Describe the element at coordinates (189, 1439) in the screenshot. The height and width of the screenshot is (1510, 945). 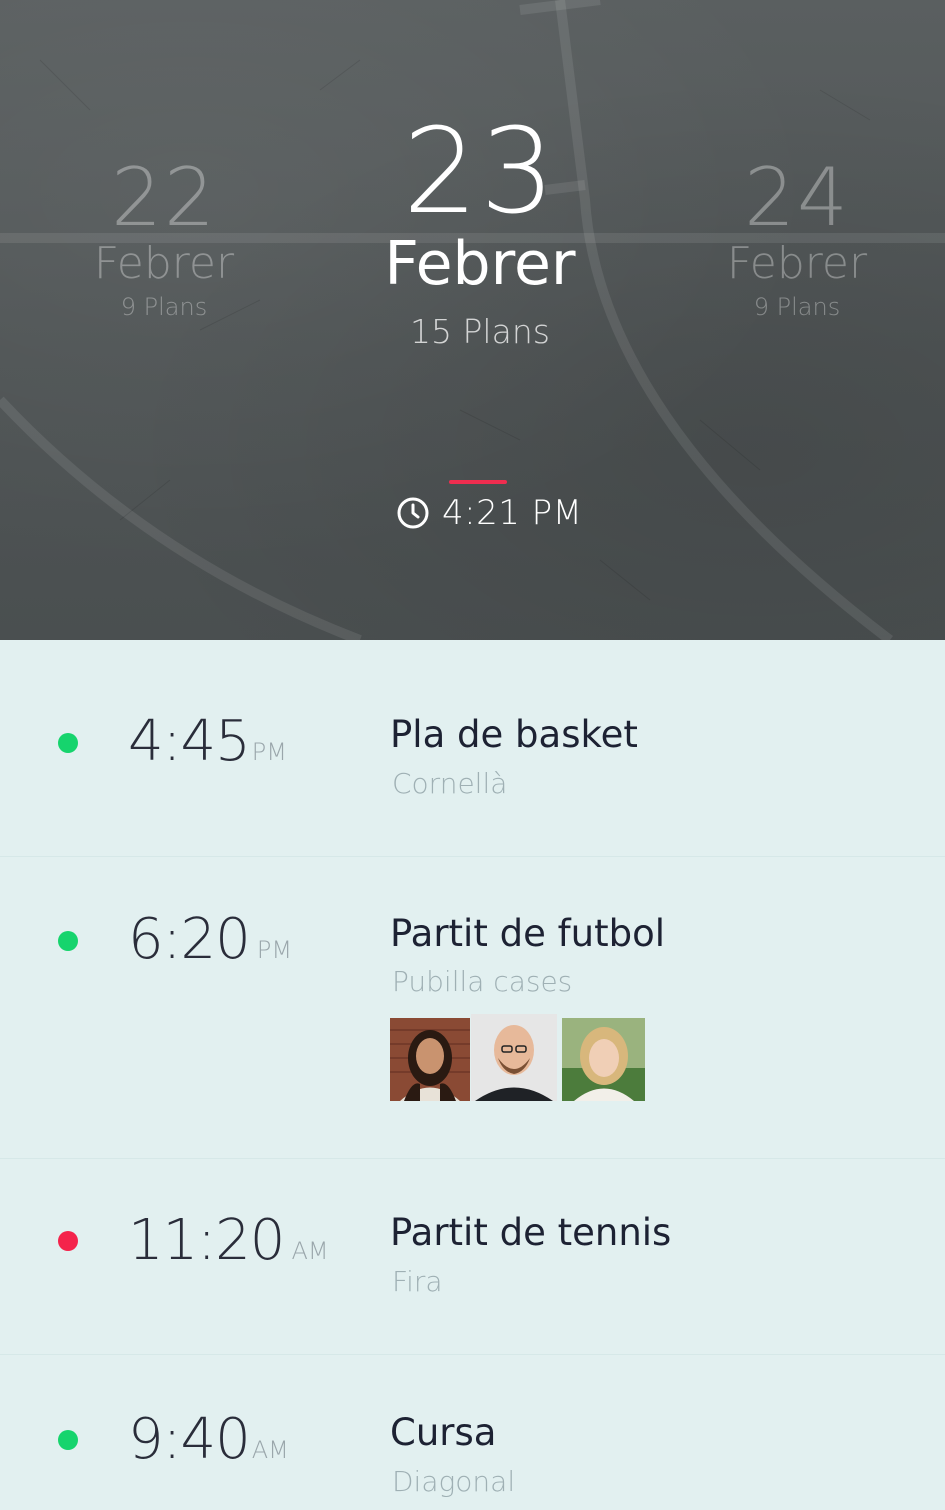
I see `event-time-value: 9:40` at that location.